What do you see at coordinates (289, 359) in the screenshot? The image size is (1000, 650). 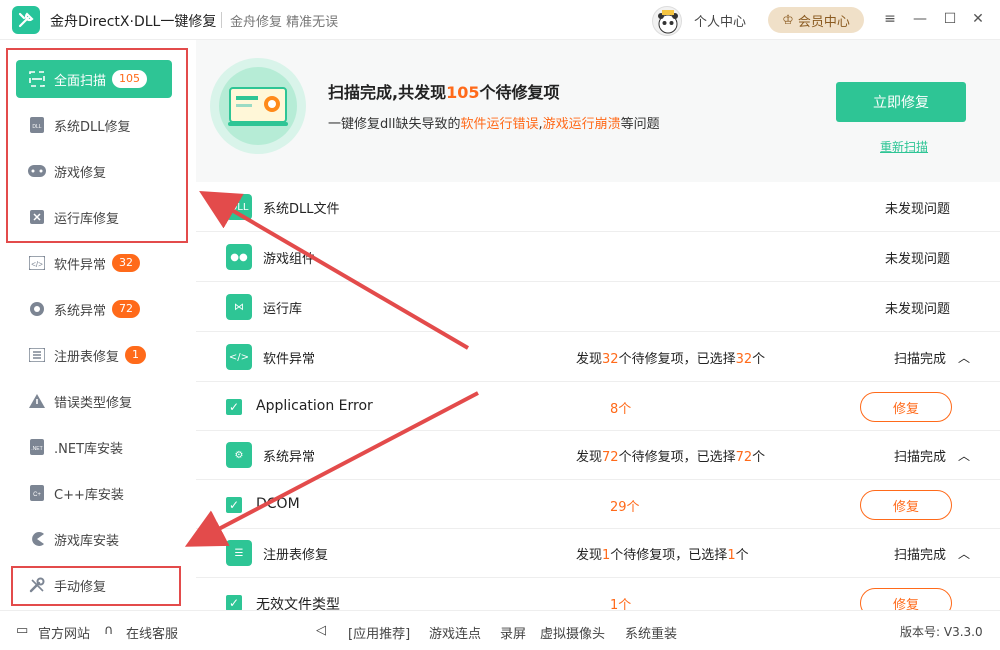 I see `group-label: 软件异常` at bounding box center [289, 359].